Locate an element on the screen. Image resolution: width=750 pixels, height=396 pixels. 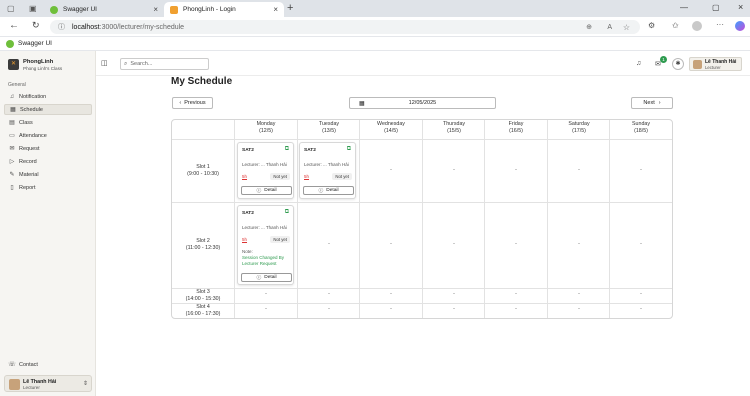
minimize-icon: — is located at coordinates (684, 7).